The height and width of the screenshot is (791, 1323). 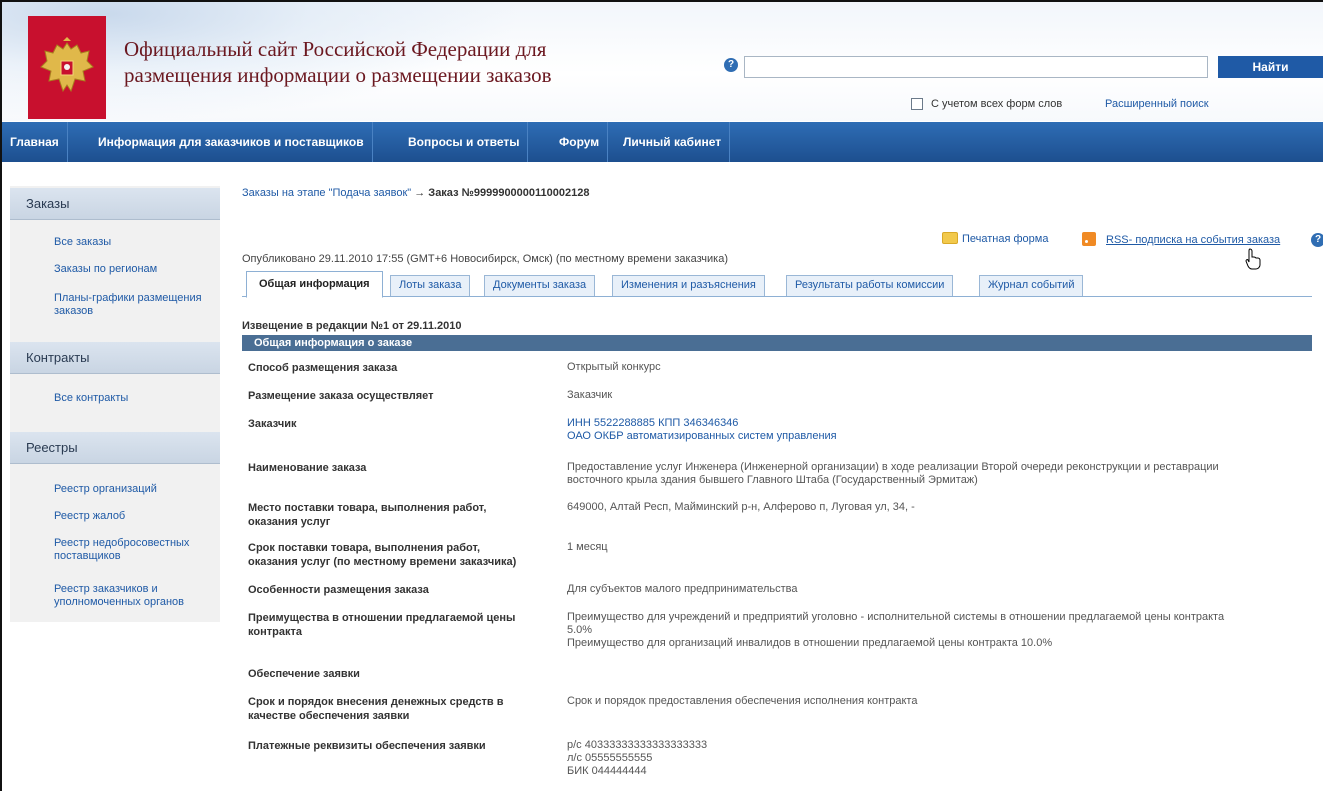 What do you see at coordinates (364, 548) in the screenshot?
I see `row-label-line: Срок поставки товара, выполнения работ,` at bounding box center [364, 548].